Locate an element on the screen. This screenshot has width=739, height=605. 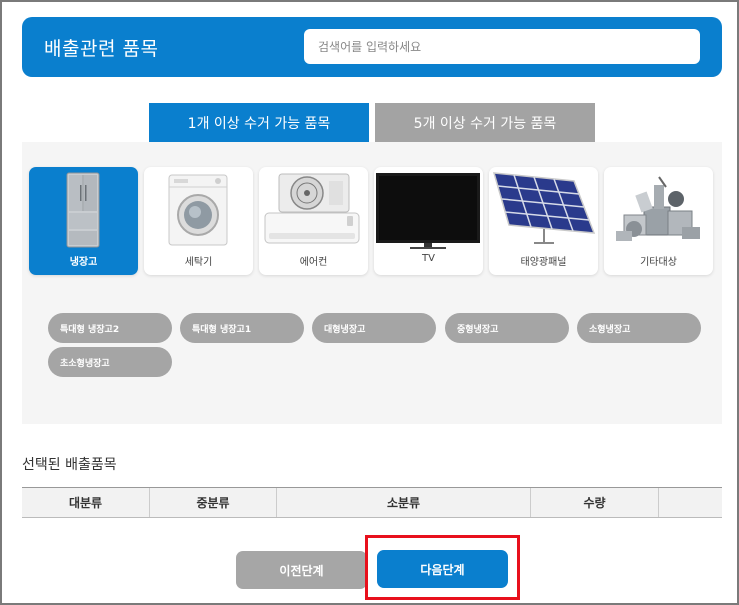
washing-machine-icon is located at coordinates (198, 210).